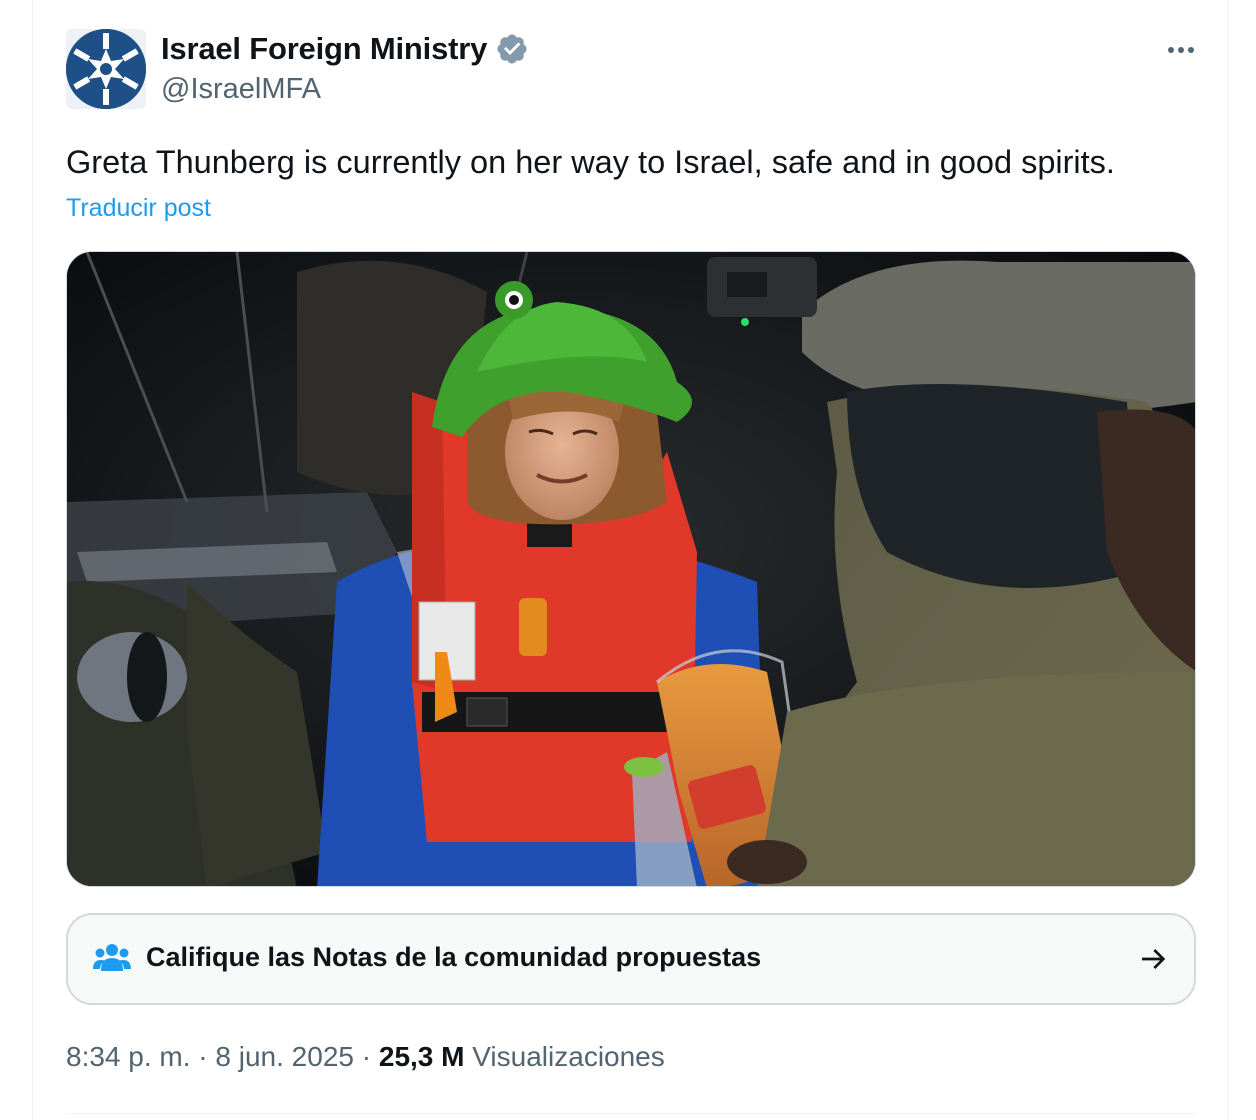 The width and height of the screenshot is (1256, 1120). What do you see at coordinates (284, 1056) in the screenshot?
I see `tweet-date: 8 jun. 2025` at bounding box center [284, 1056].